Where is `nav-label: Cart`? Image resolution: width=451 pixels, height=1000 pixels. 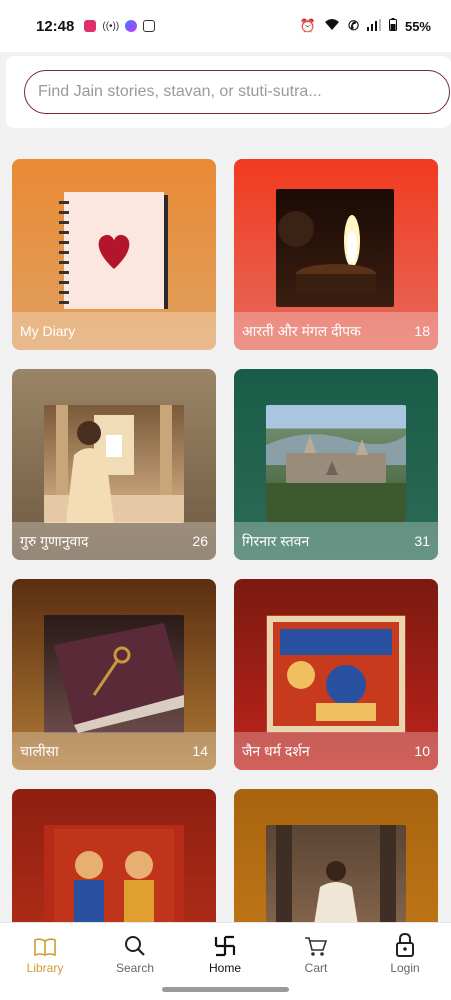
nav-label: Cart is located at coordinates (316, 968).